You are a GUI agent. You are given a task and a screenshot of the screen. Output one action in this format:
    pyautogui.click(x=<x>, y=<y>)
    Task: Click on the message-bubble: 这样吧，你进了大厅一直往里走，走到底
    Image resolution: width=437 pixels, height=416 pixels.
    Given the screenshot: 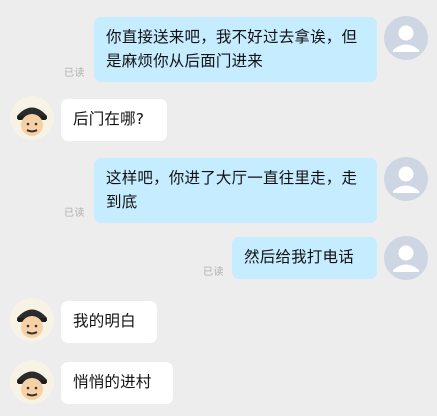 What is the action you would take?
    pyautogui.click(x=235, y=190)
    